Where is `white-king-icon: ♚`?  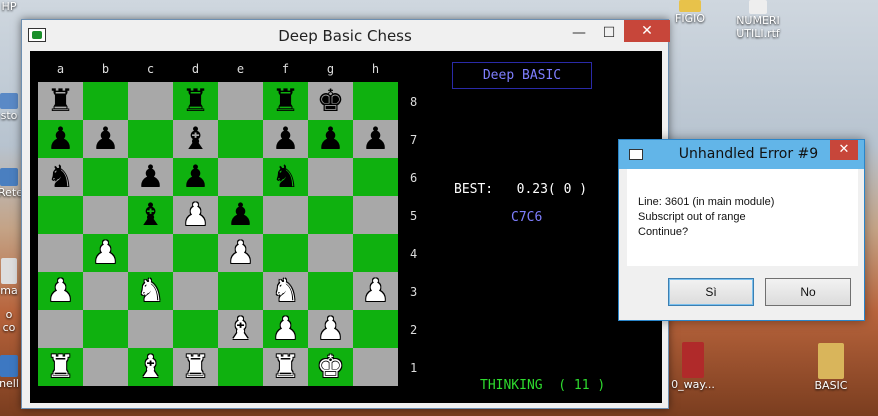
white-king-icon: ♚ is located at coordinates (330, 367).